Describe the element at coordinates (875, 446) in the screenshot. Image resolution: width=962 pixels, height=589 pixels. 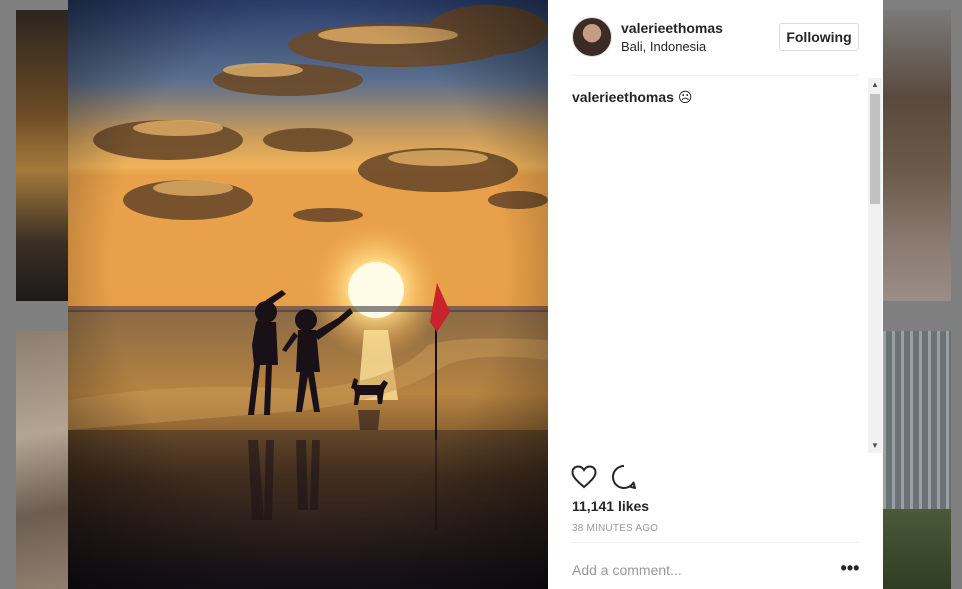
I see `scroll-down-arrow-icon: ▼` at that location.